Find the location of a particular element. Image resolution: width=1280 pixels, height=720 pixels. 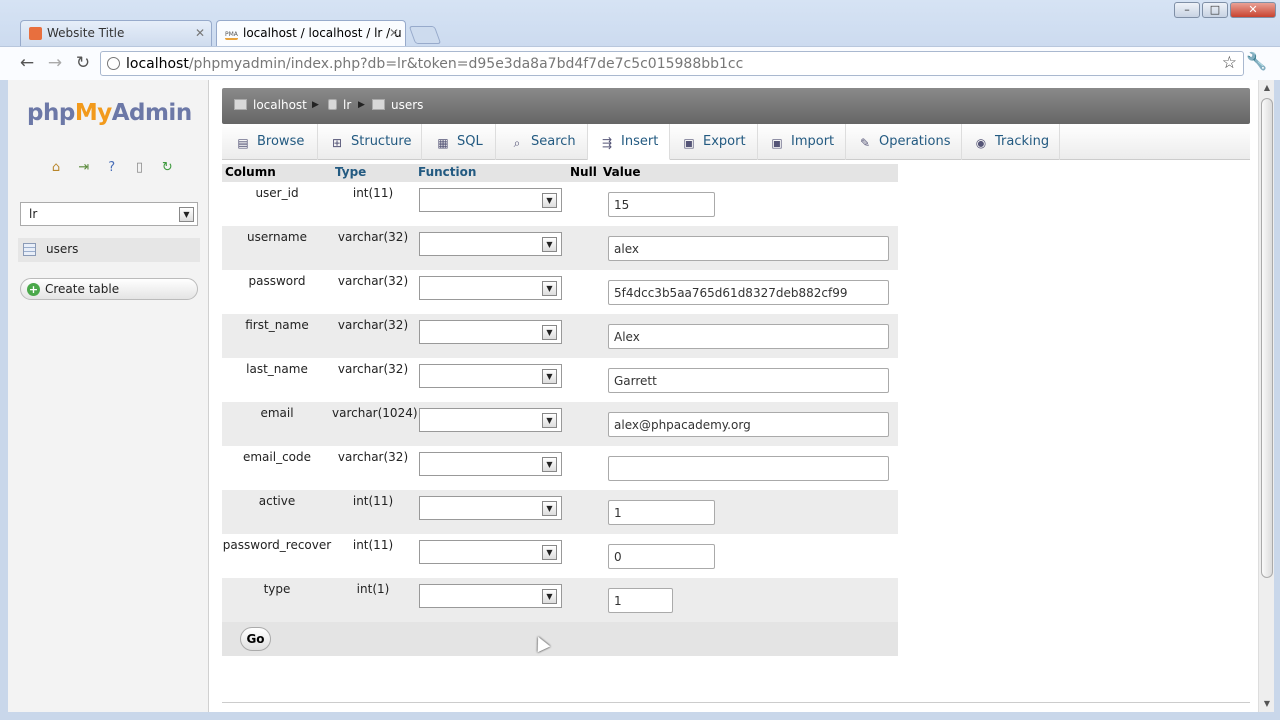

column-name: last_name is located at coordinates (277, 369).